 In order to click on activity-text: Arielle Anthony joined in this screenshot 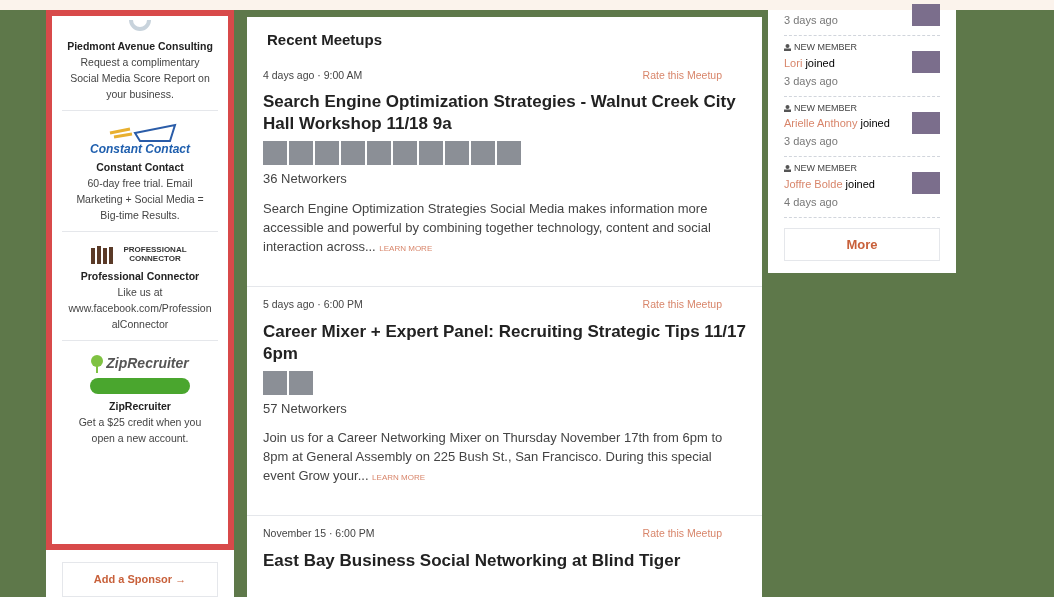, I will do `click(837, 123)`.